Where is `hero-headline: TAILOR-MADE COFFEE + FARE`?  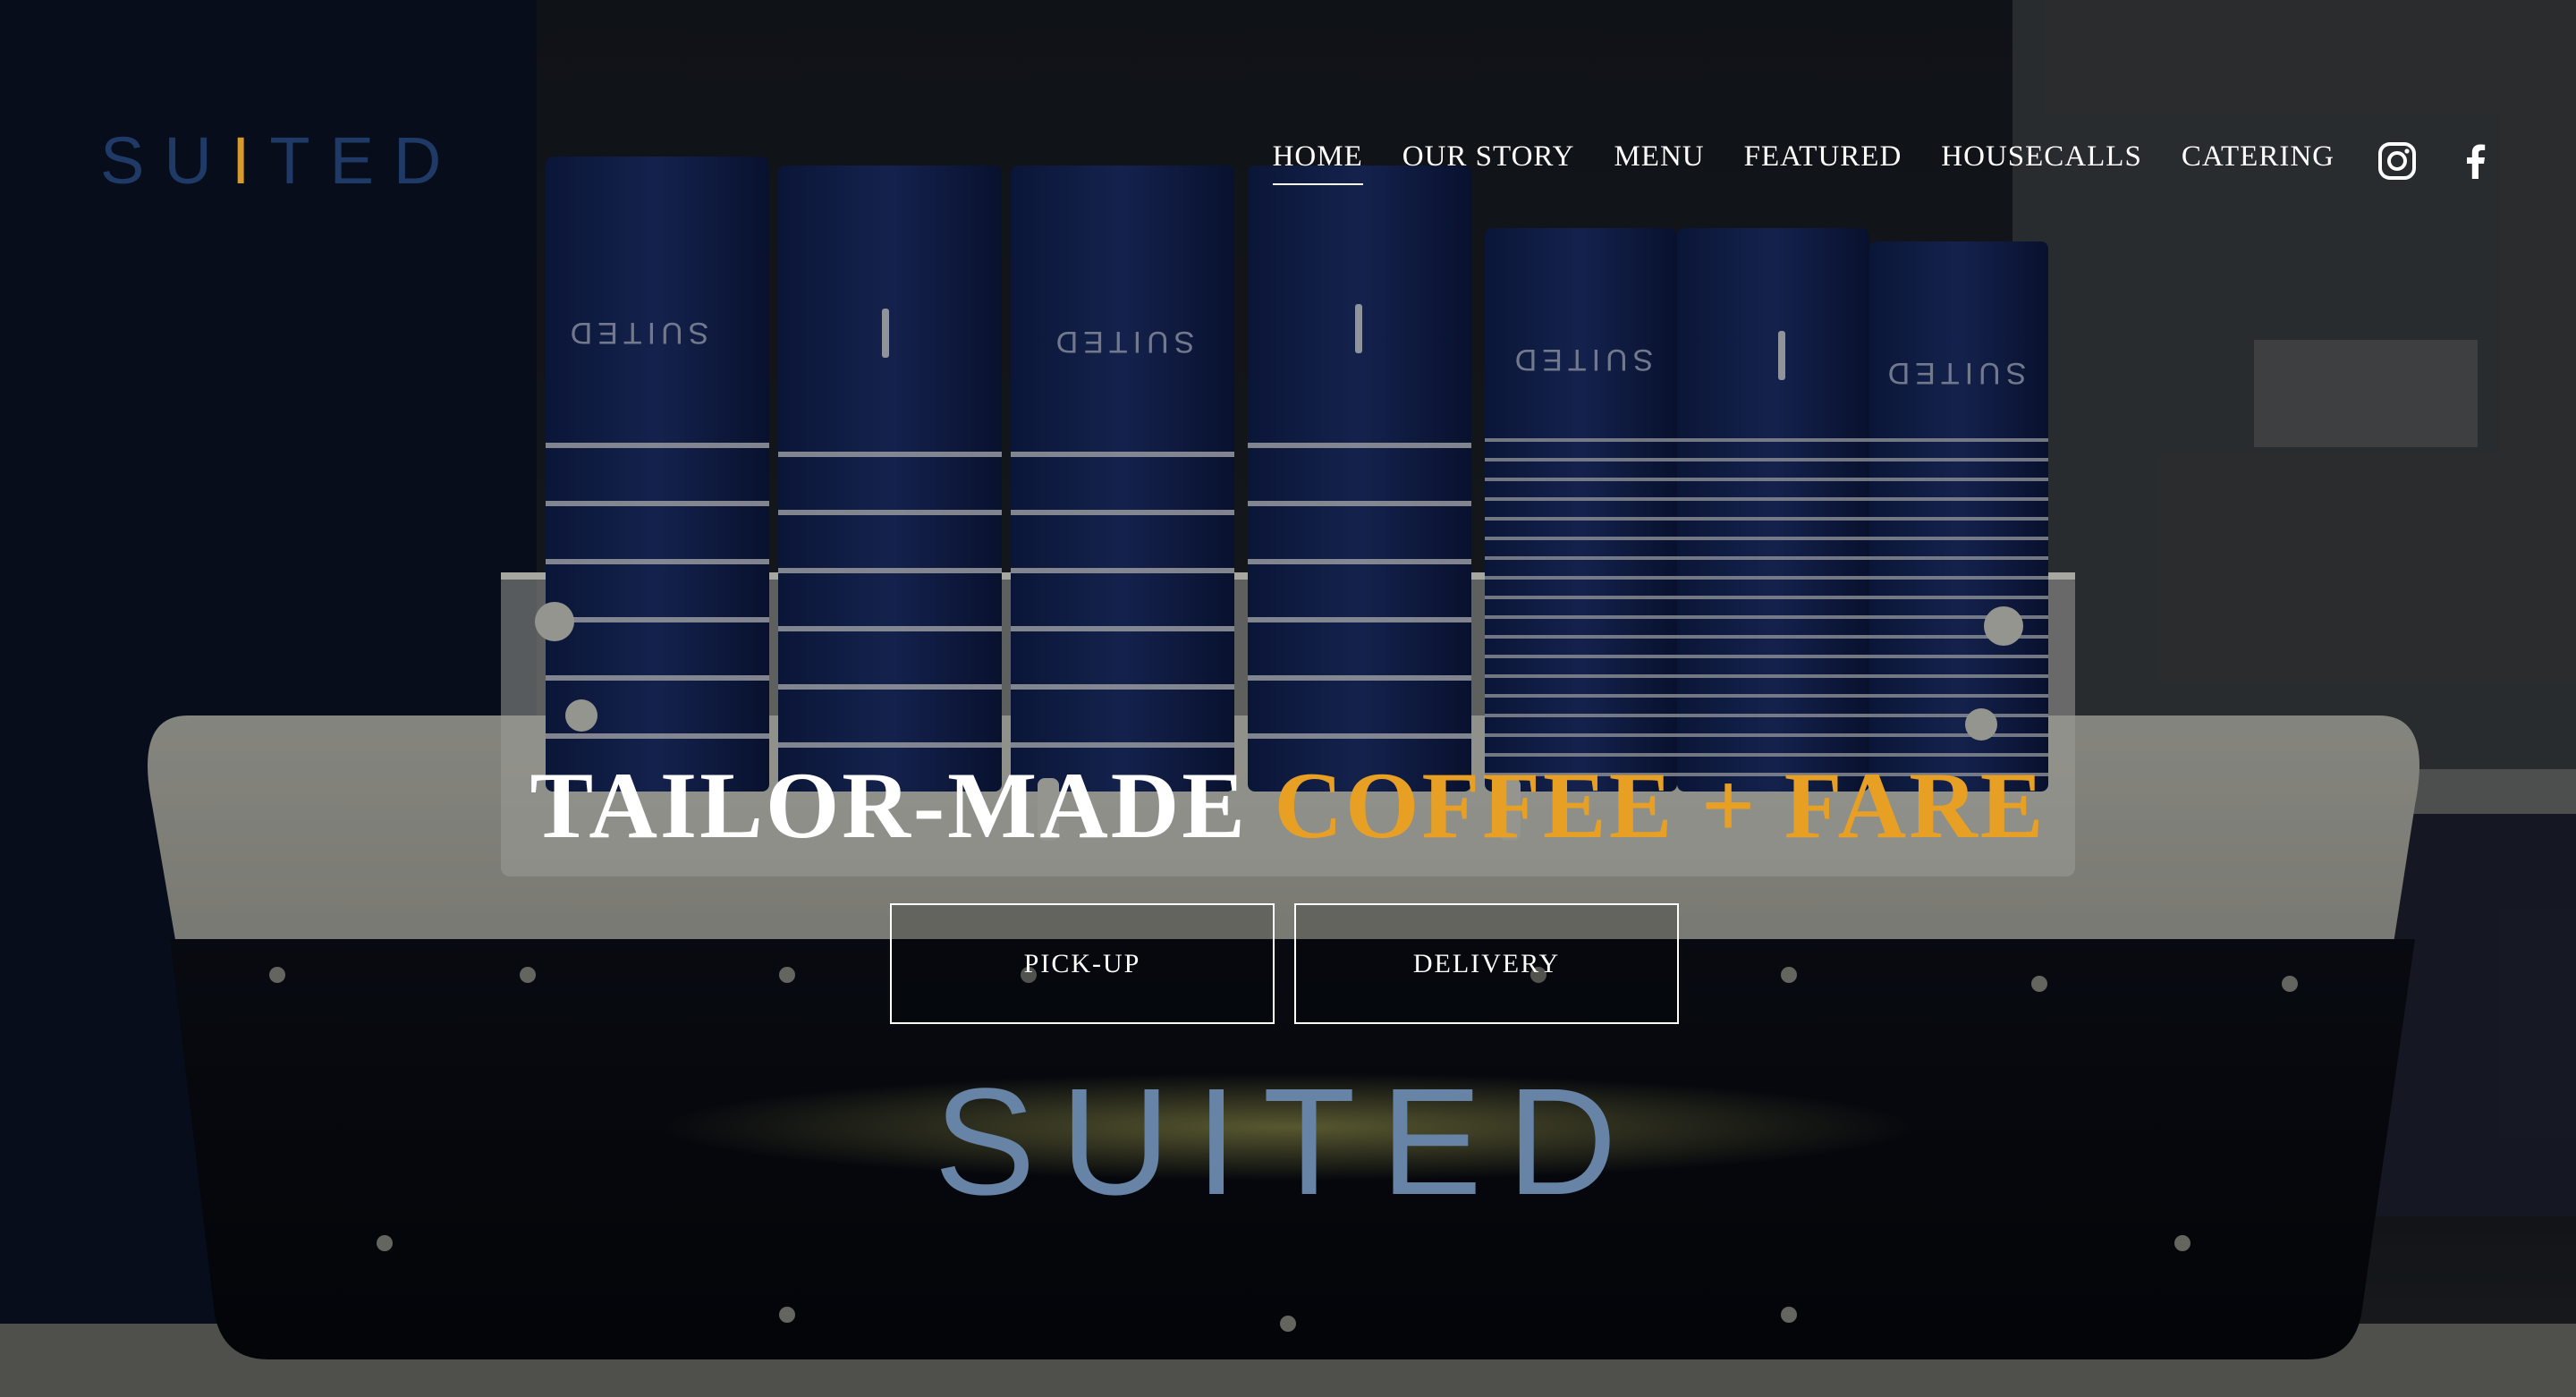
hero-headline: TAILOR-MADE COFFEE + FARE is located at coordinates (1288, 805).